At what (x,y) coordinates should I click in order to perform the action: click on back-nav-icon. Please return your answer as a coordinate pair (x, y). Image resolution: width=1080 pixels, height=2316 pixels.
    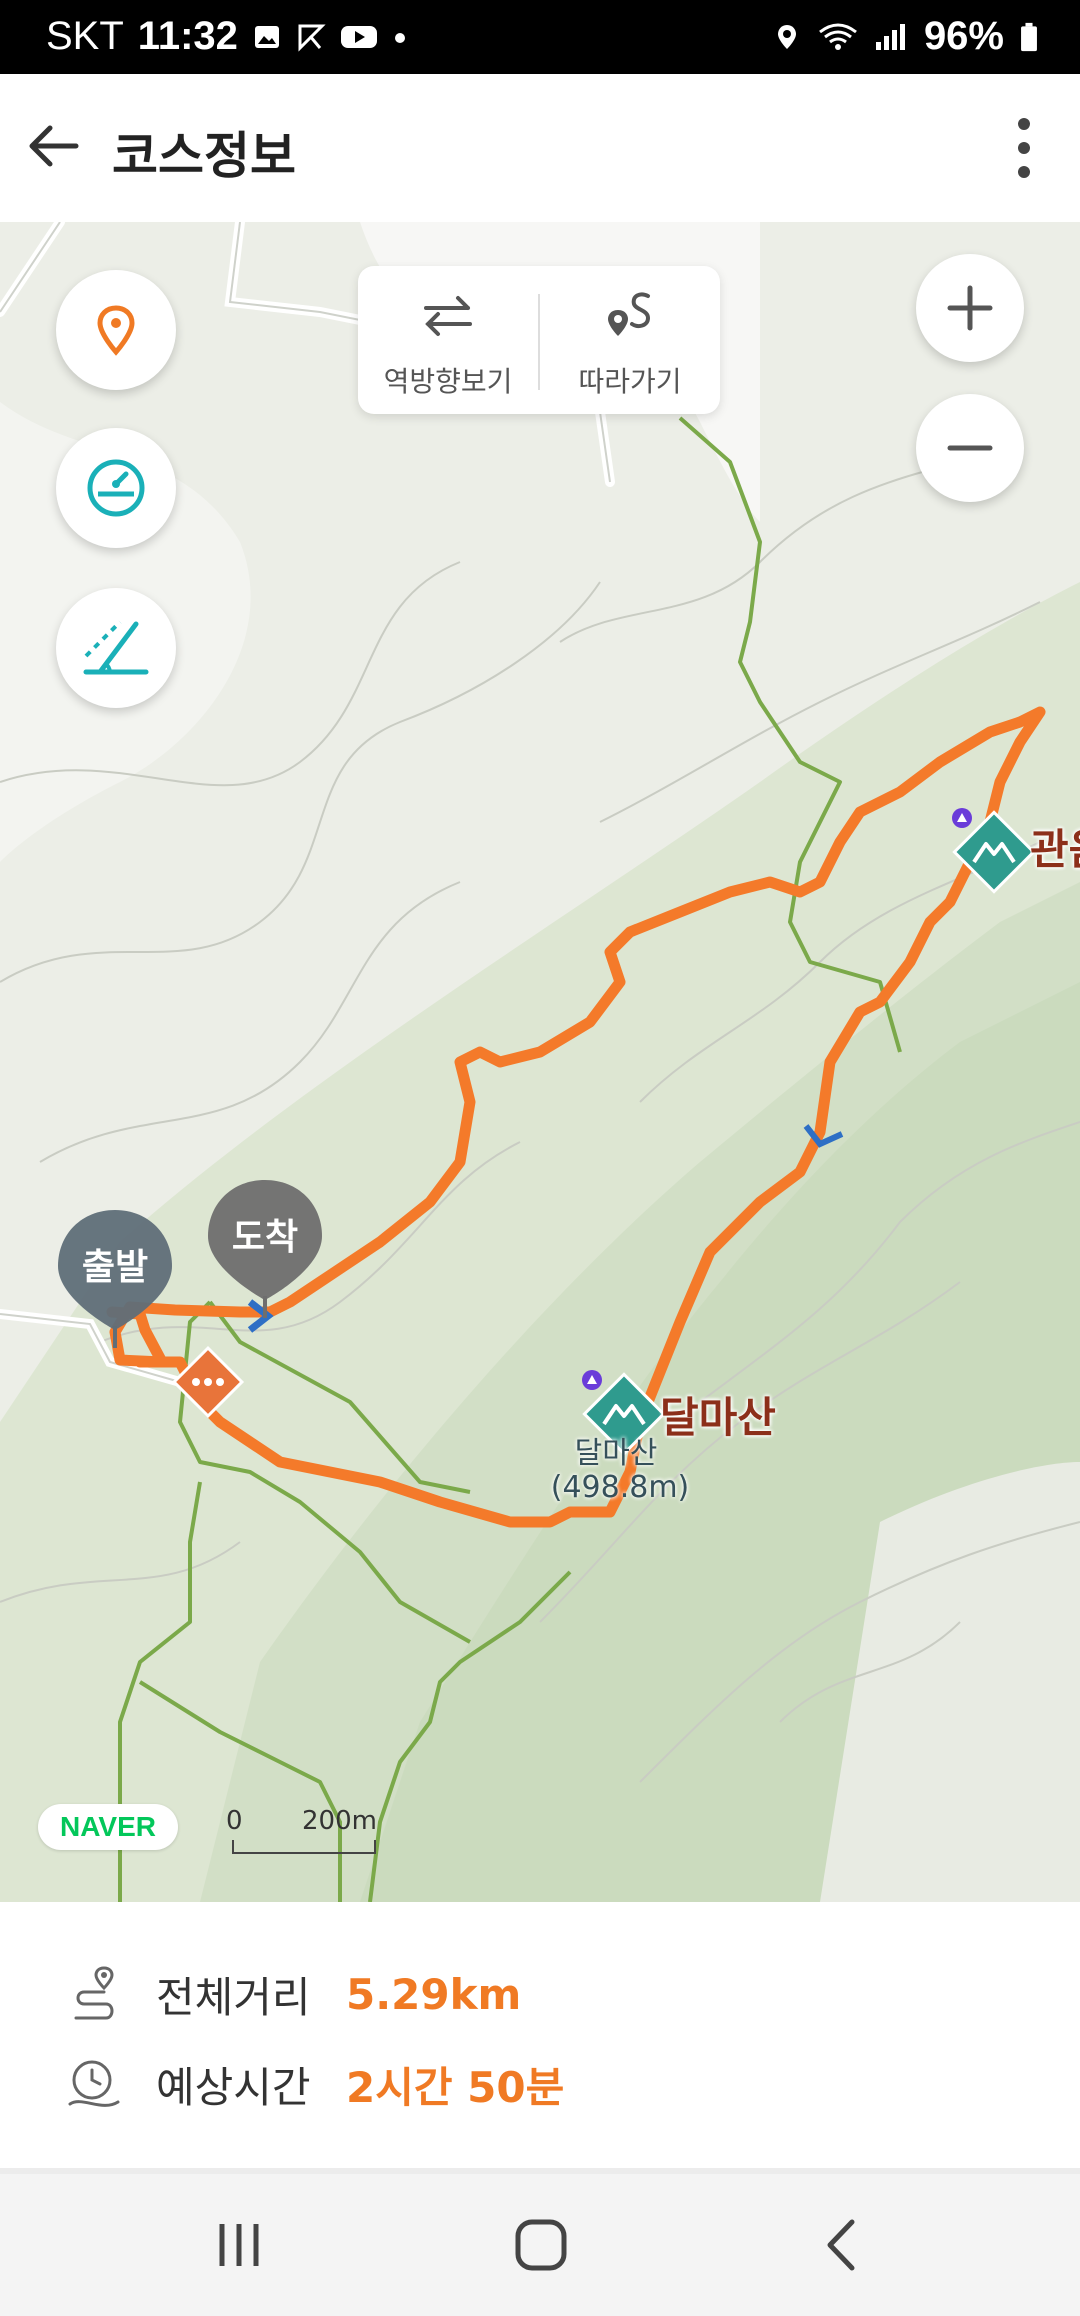
    Looking at the image, I should click on (843, 2245).